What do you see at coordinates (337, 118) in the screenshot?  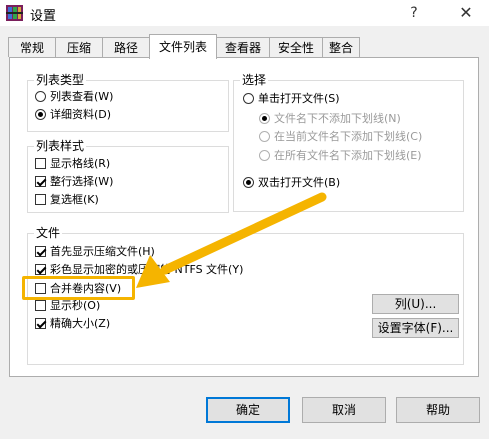 I see `no-underline-label: 文件名下不添加下划线(N)` at bounding box center [337, 118].